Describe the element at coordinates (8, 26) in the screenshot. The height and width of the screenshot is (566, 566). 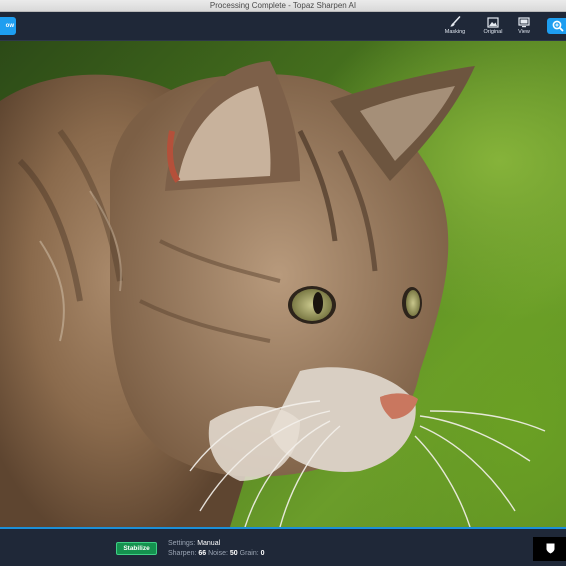
I see `left-action-button: ow` at that location.